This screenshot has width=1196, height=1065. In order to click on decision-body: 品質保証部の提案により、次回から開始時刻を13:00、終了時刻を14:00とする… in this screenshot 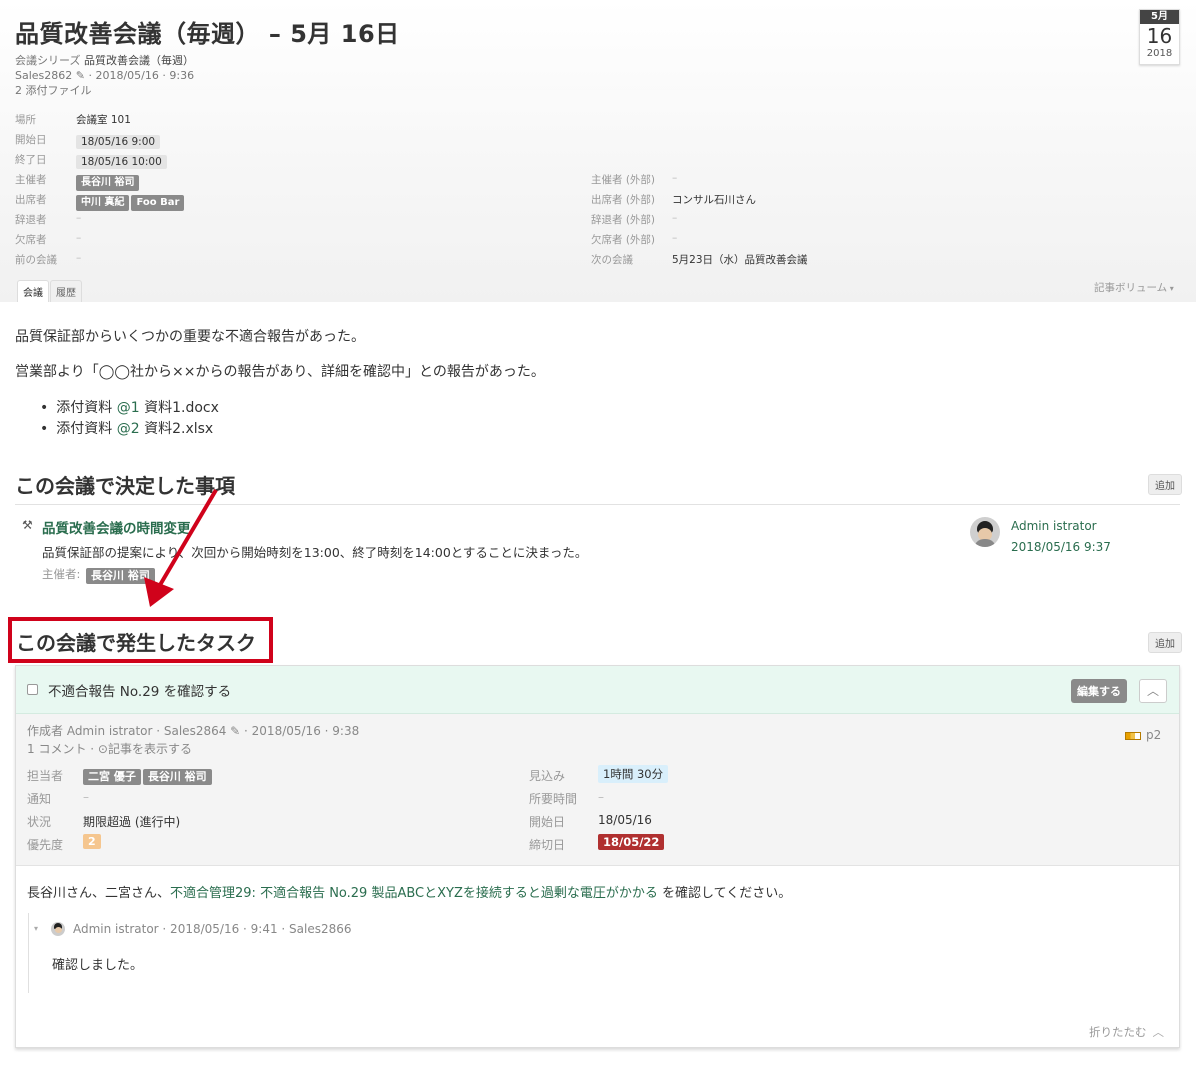, I will do `click(315, 552)`.